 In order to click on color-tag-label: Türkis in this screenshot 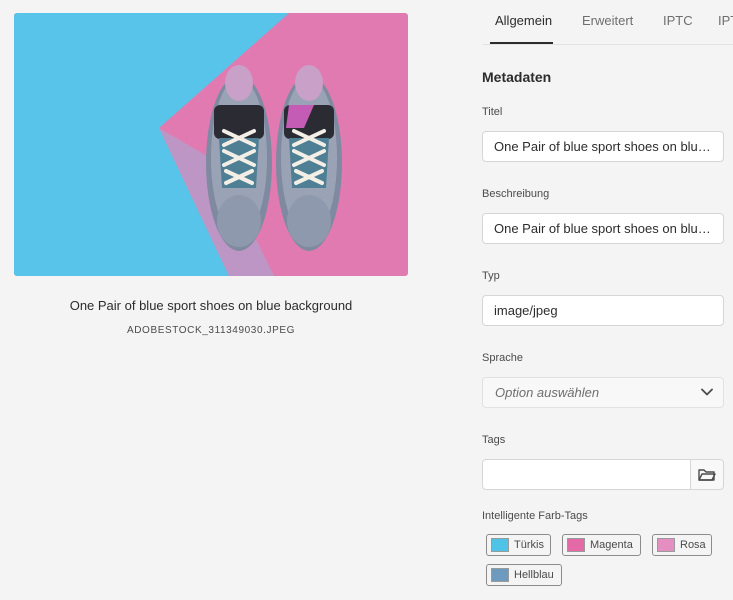, I will do `click(529, 545)`.